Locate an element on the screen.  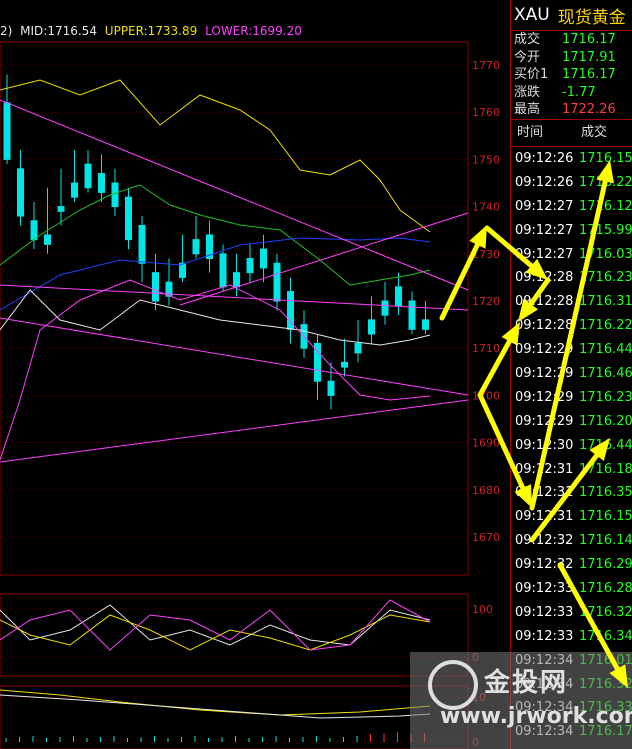
tick-row: 09:12:31 1716.15 is located at coordinates (571, 517).